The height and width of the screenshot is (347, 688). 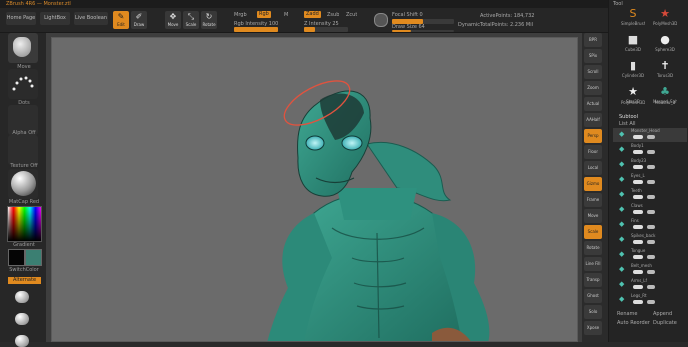 What do you see at coordinates (33, 257) in the screenshot?
I see `secondary-color-swatch` at bounding box center [33, 257].